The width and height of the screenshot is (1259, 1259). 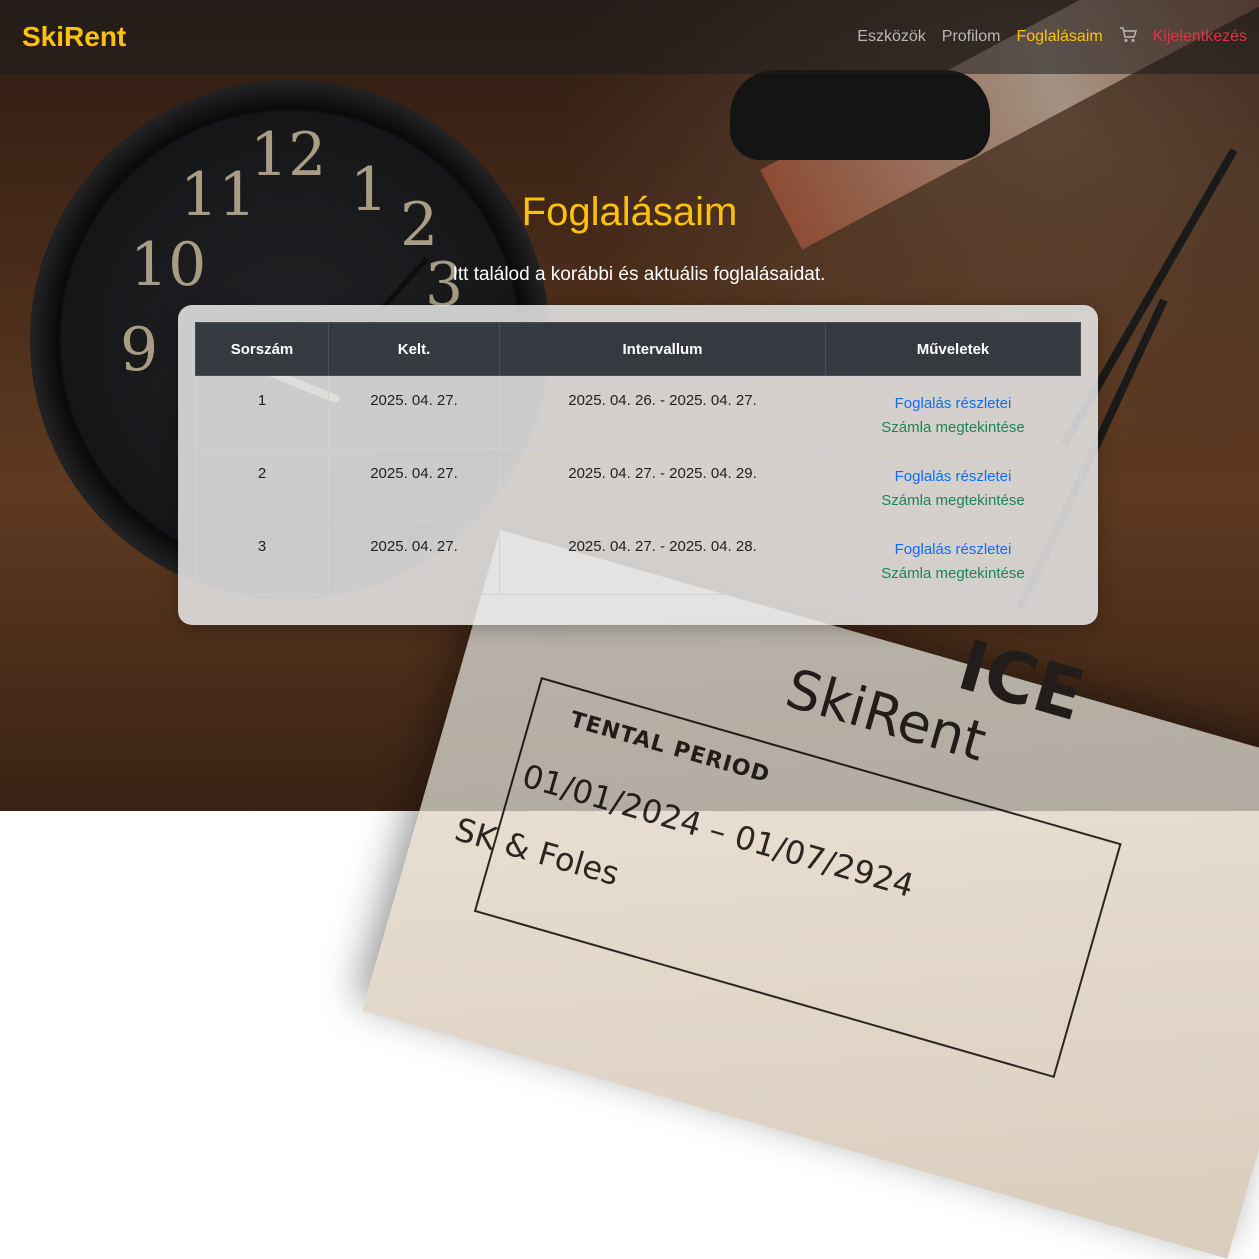 What do you see at coordinates (262, 349) in the screenshot?
I see `column-header-sorszam: Sorszám` at bounding box center [262, 349].